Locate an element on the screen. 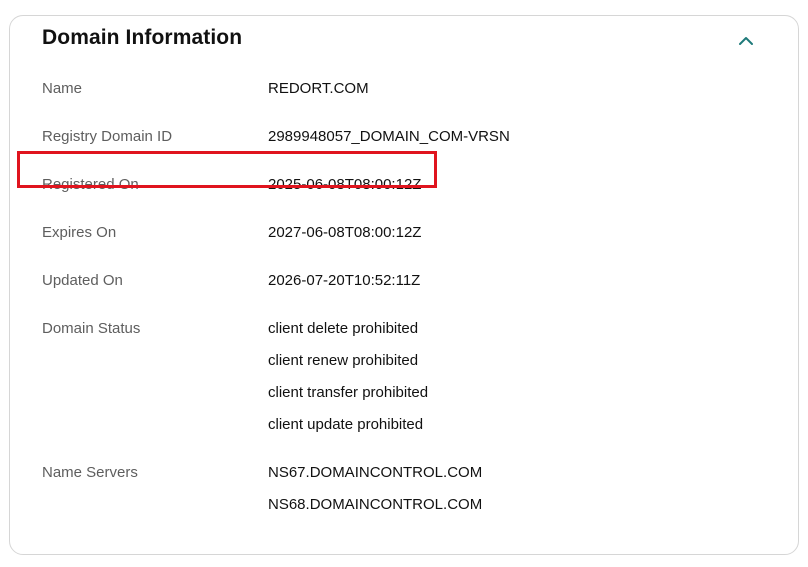  field-row-name-servers: NS68.DOMAINCONTROL.COM is located at coordinates (404, 508).